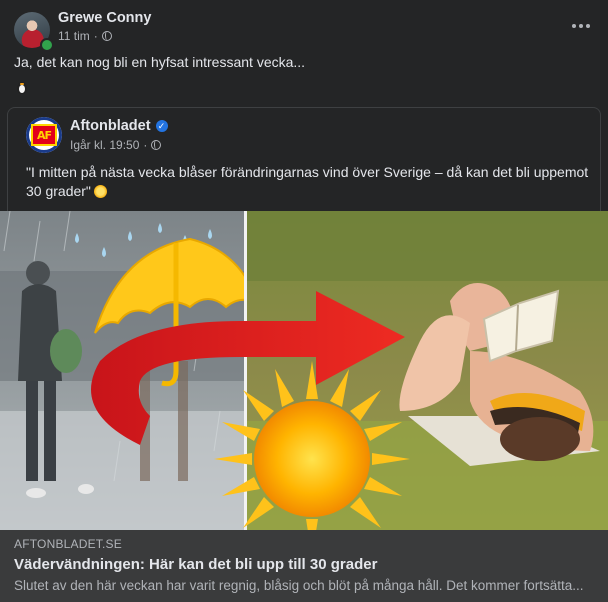  I want to click on online-status-icon, so click(47, 45).